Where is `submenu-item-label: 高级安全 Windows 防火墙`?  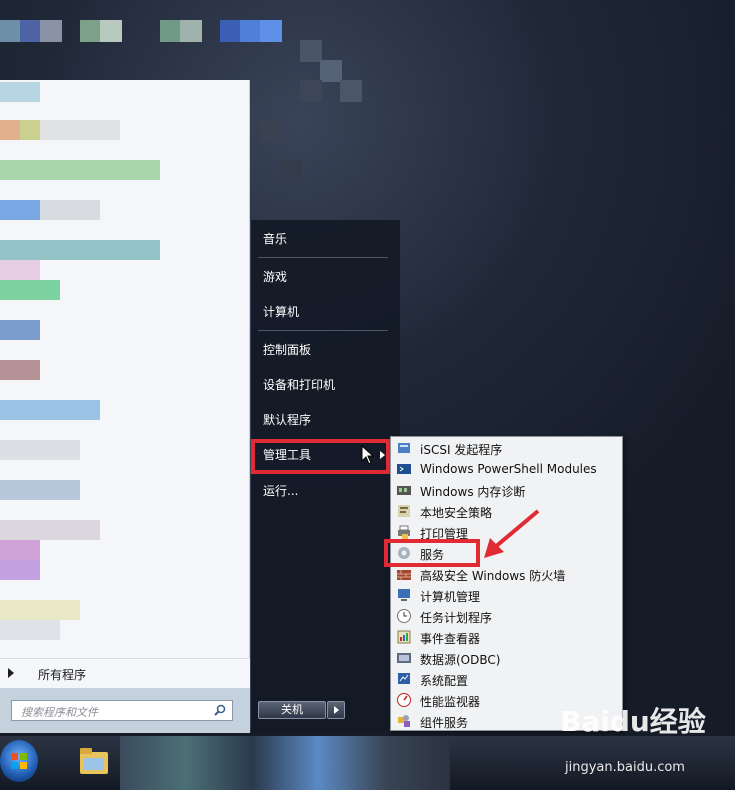 submenu-item-label: 高级安全 Windows 防火墙 is located at coordinates (493, 576).